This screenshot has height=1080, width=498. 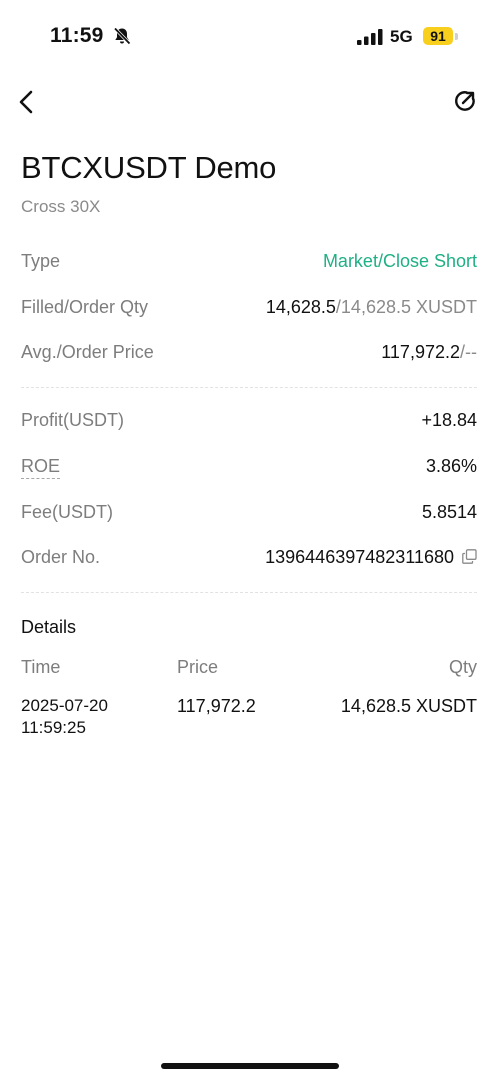 I want to click on copy-icon, so click(x=469, y=556).